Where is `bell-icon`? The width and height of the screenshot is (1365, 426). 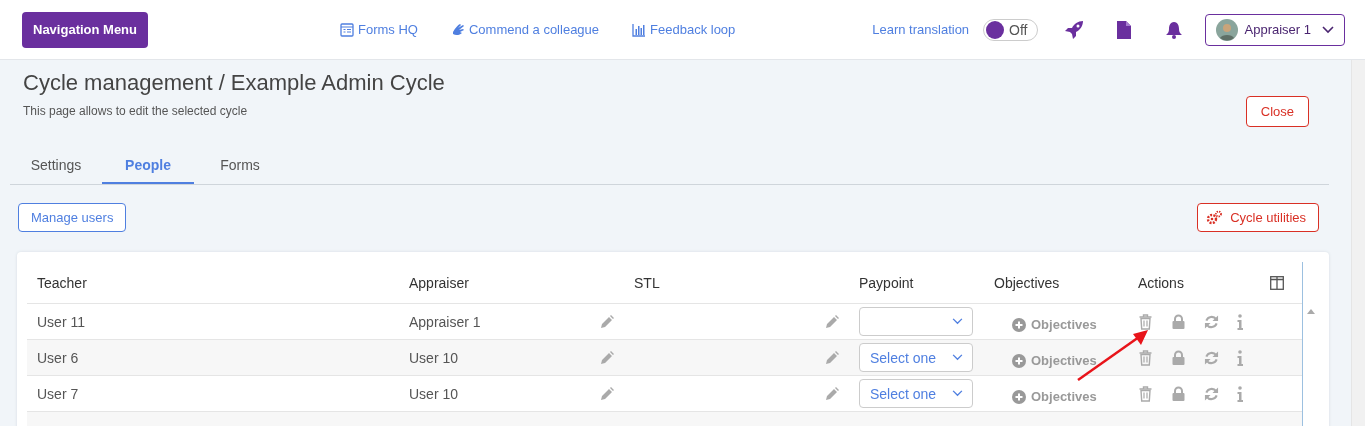 bell-icon is located at coordinates (1173, 29).